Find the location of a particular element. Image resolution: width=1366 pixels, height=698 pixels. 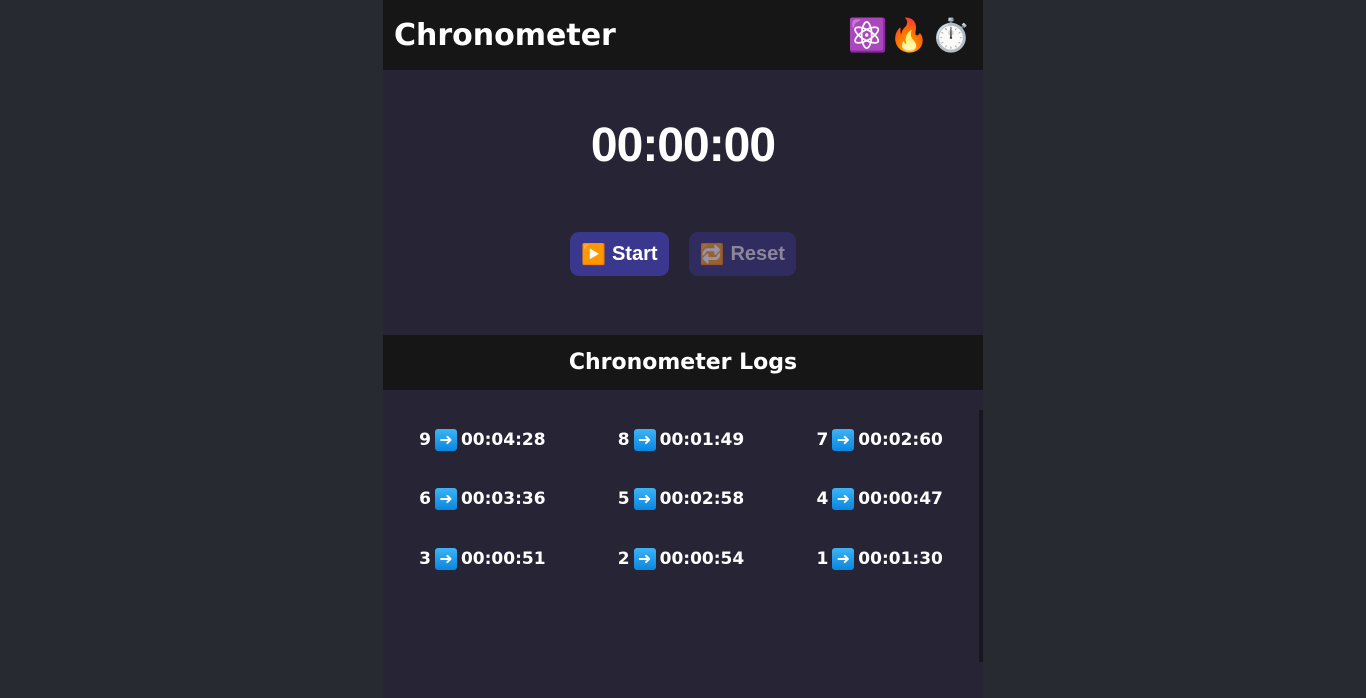

repeat-icon: 🔁 is located at coordinates (712, 254).